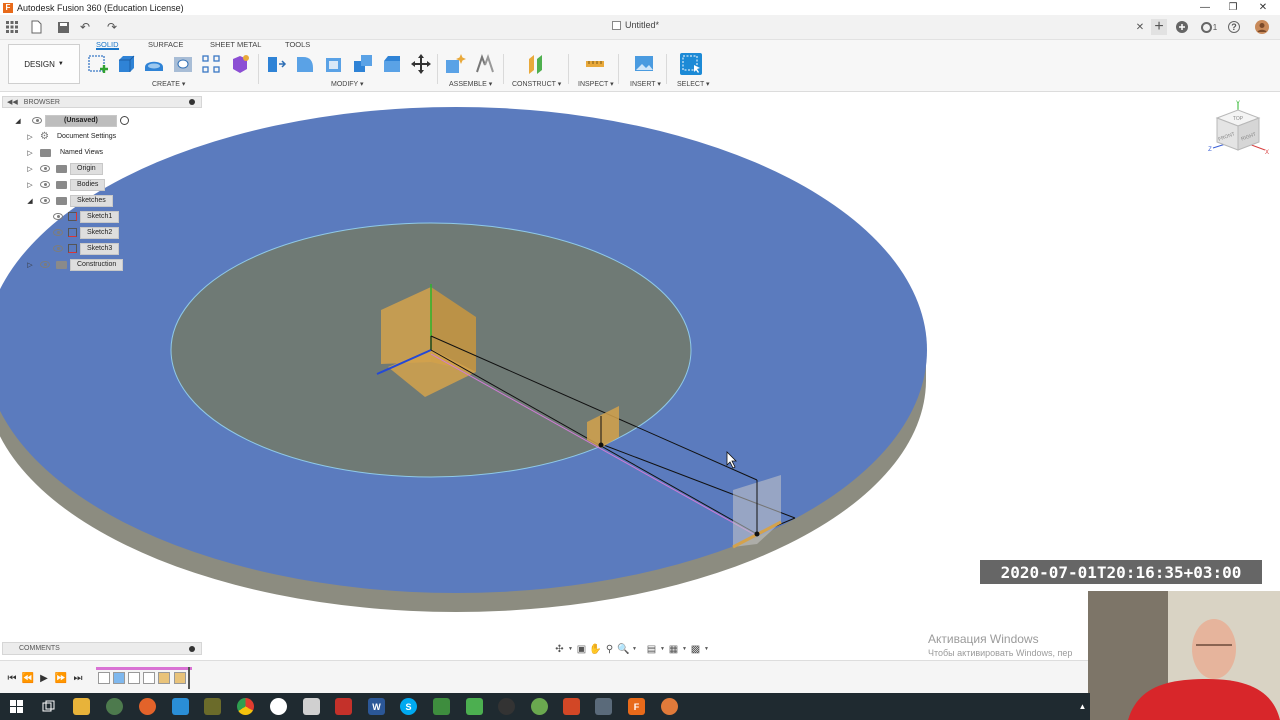  What do you see at coordinates (651, 649) in the screenshot?
I see `display-settings-icon: ▤` at bounding box center [651, 649].